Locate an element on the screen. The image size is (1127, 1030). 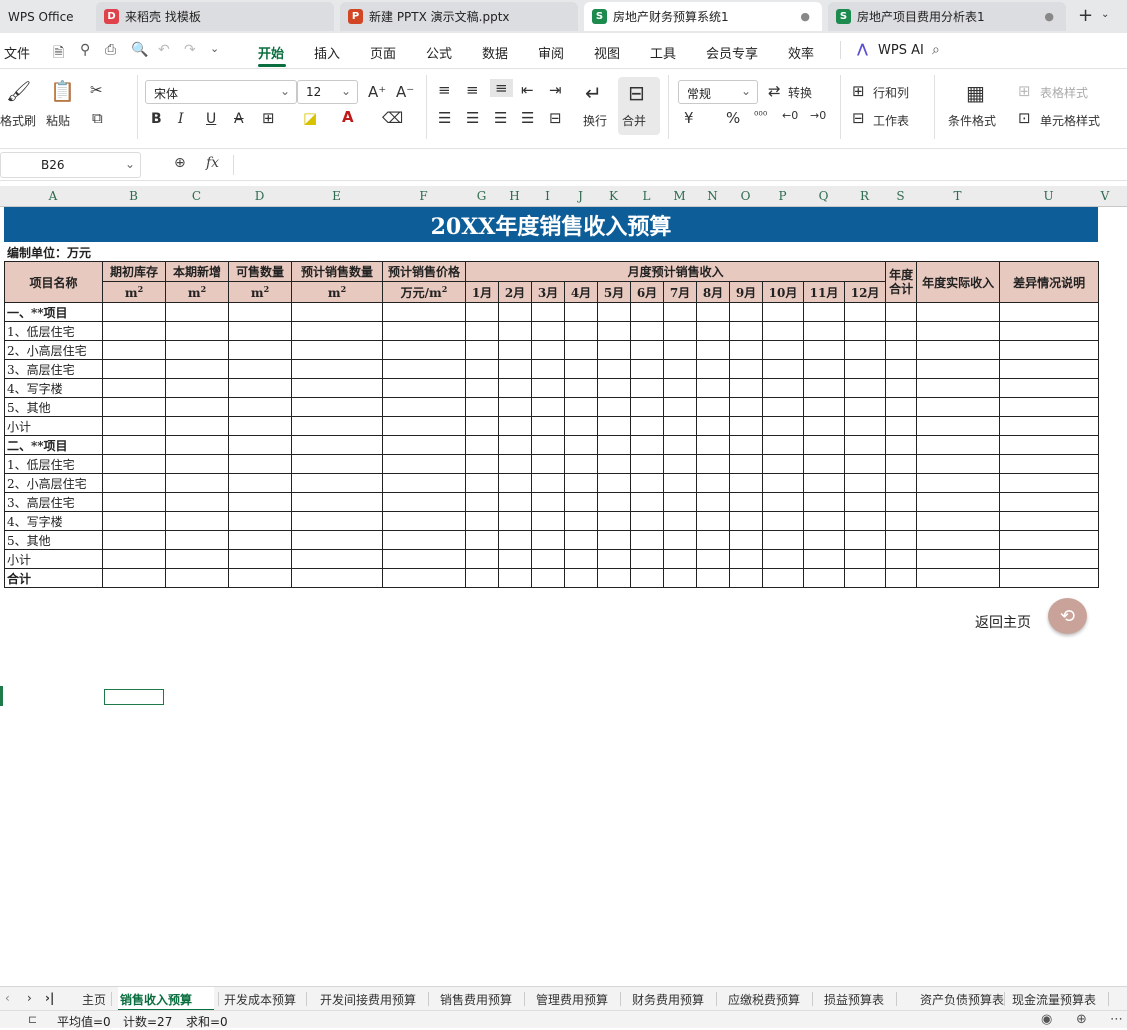
row-label-cell: 二、**项目 is located at coordinates (53, 445).